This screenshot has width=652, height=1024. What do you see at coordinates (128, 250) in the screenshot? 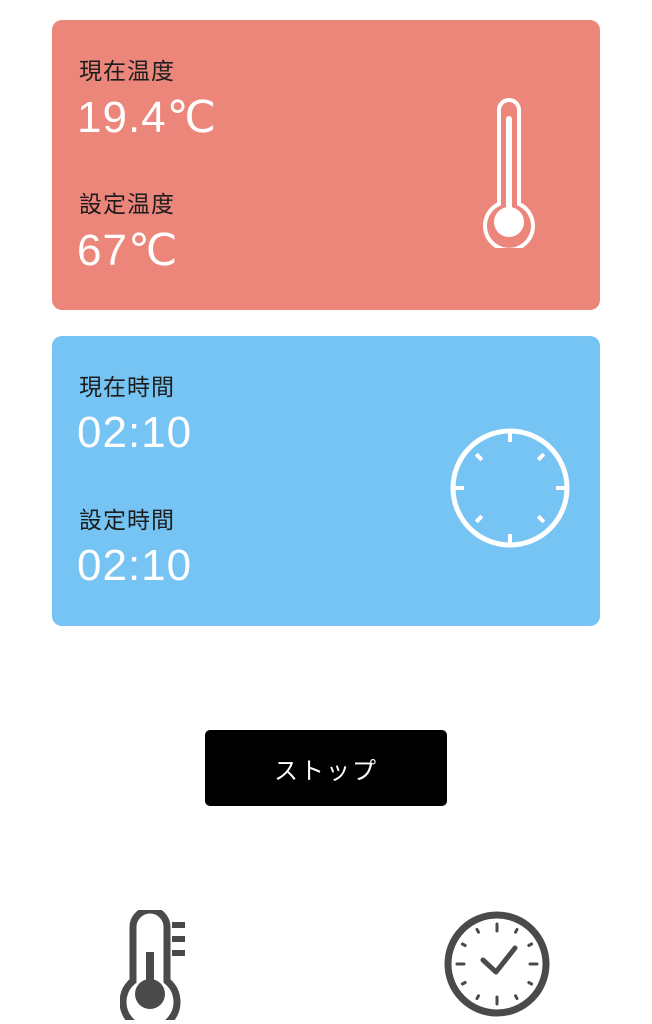
I see `set-temperature-value: 67℃` at bounding box center [128, 250].